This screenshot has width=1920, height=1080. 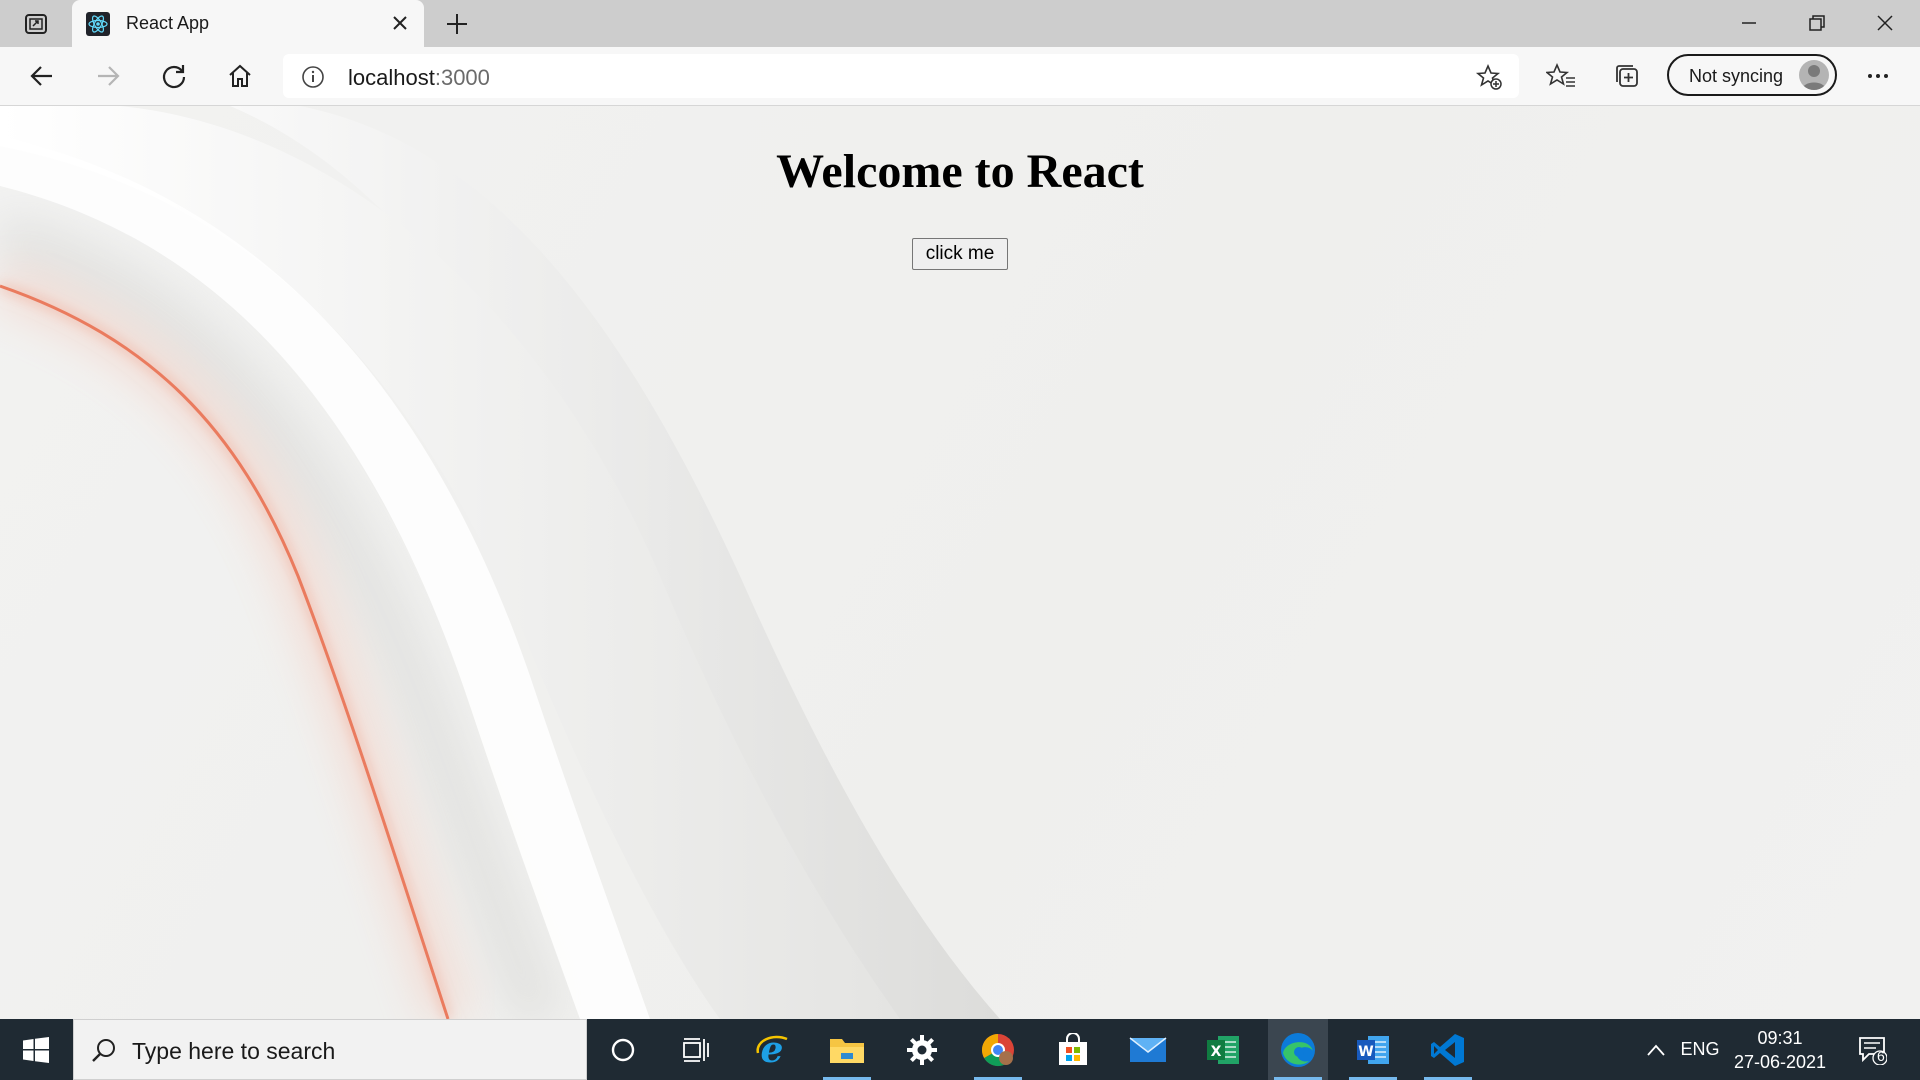 I want to click on forward-button, so click(x=108, y=76).